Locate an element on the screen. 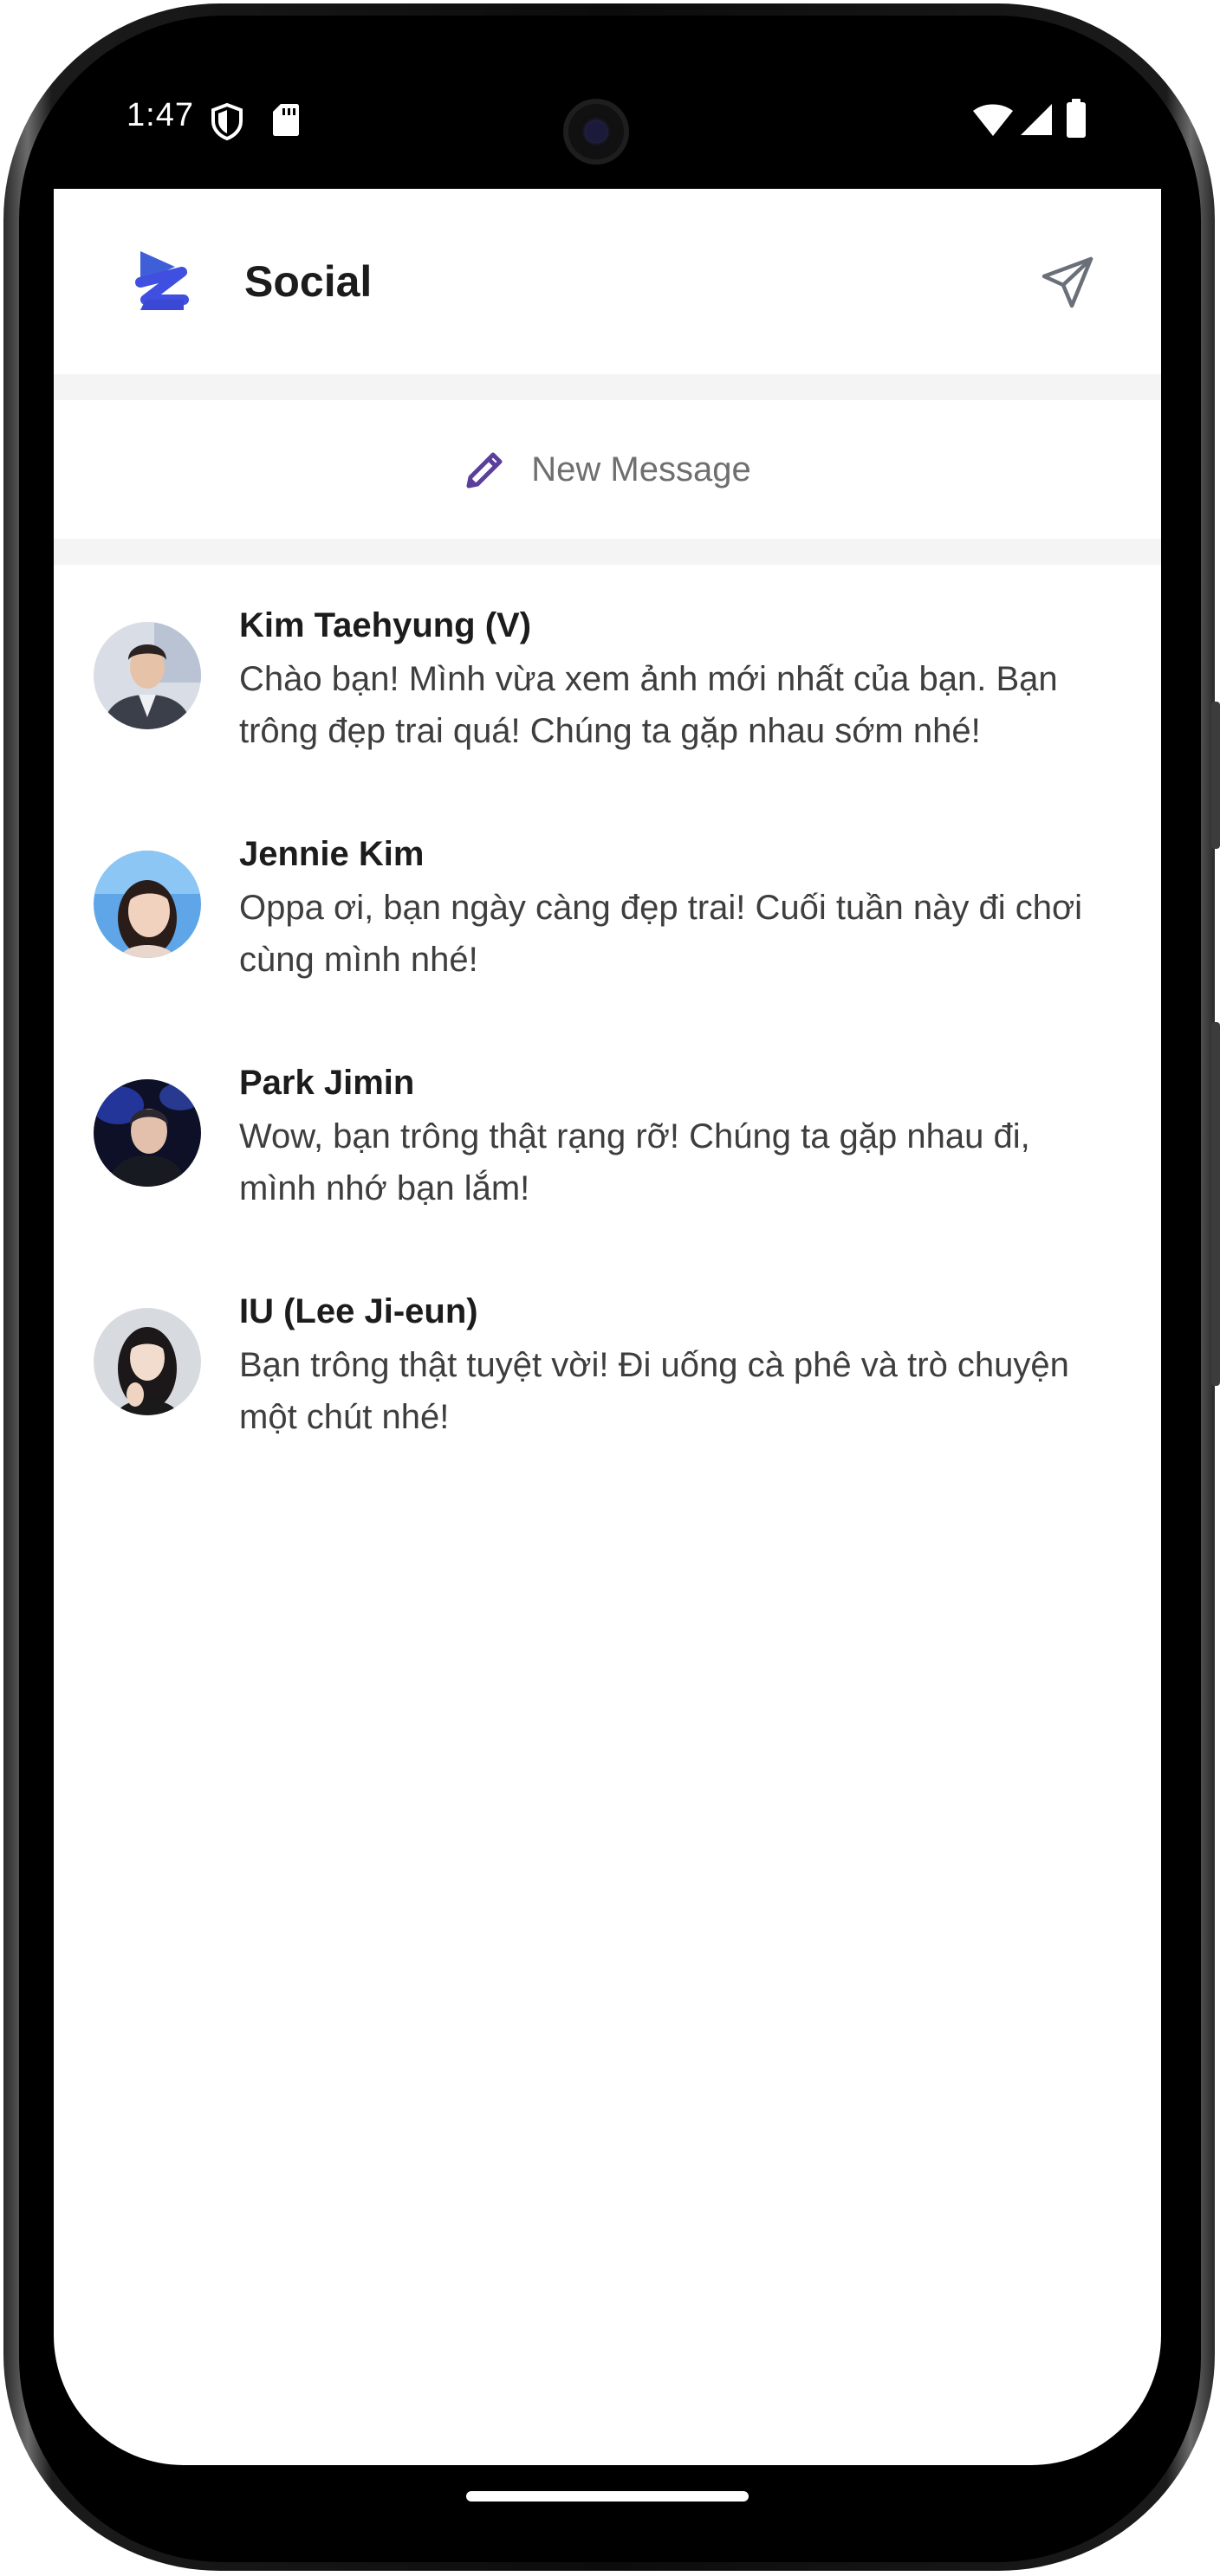 This screenshot has height=2576, width=1220. contact-name: Park Jimin is located at coordinates (327, 1083).